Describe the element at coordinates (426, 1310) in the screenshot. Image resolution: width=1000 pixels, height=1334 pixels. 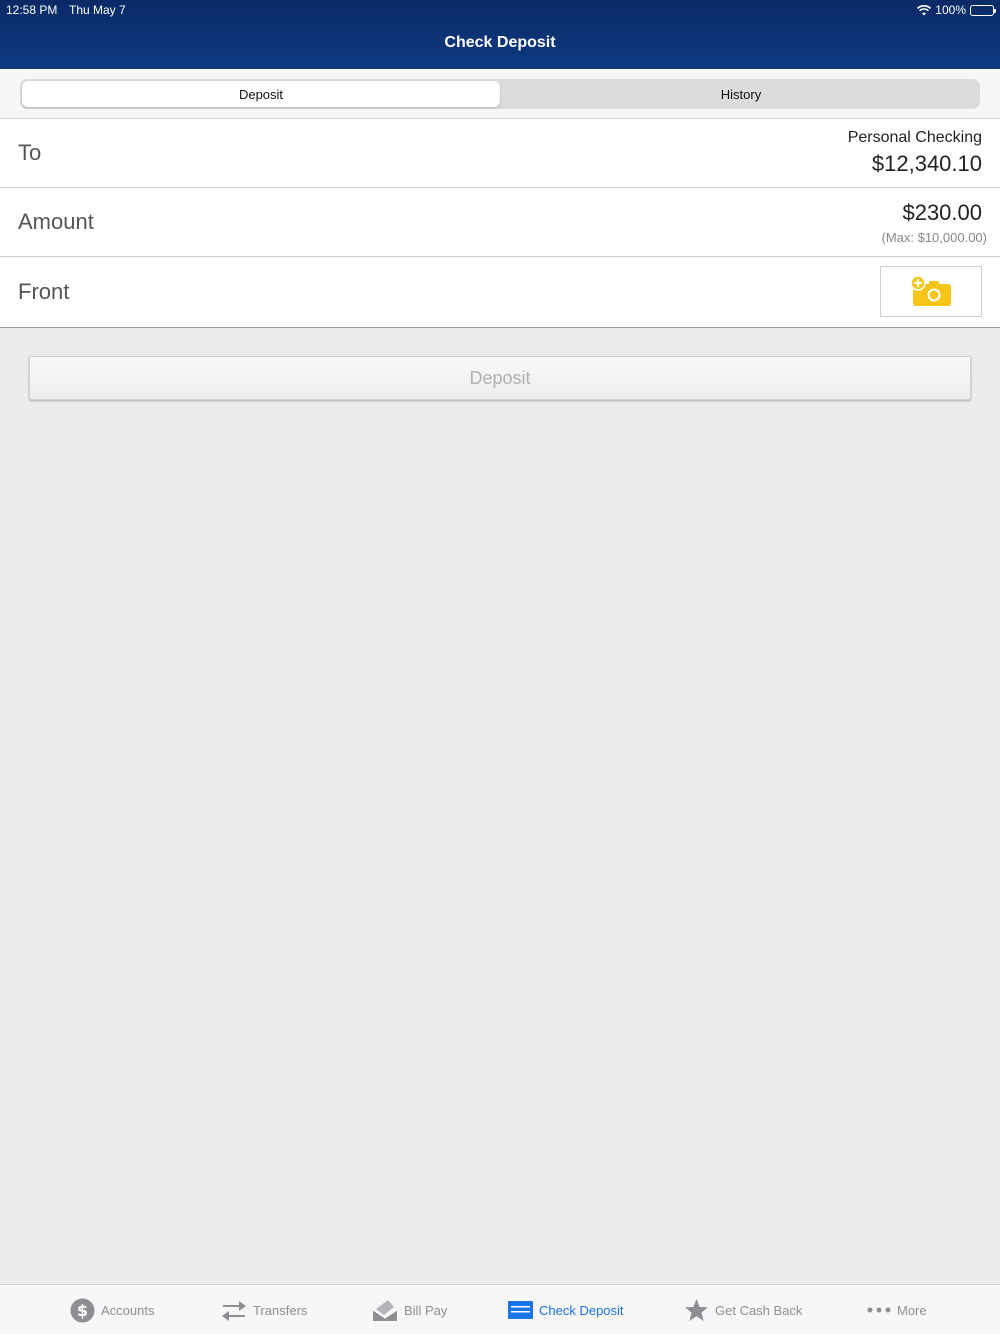
I see `tab-label: Bill Pay` at that location.